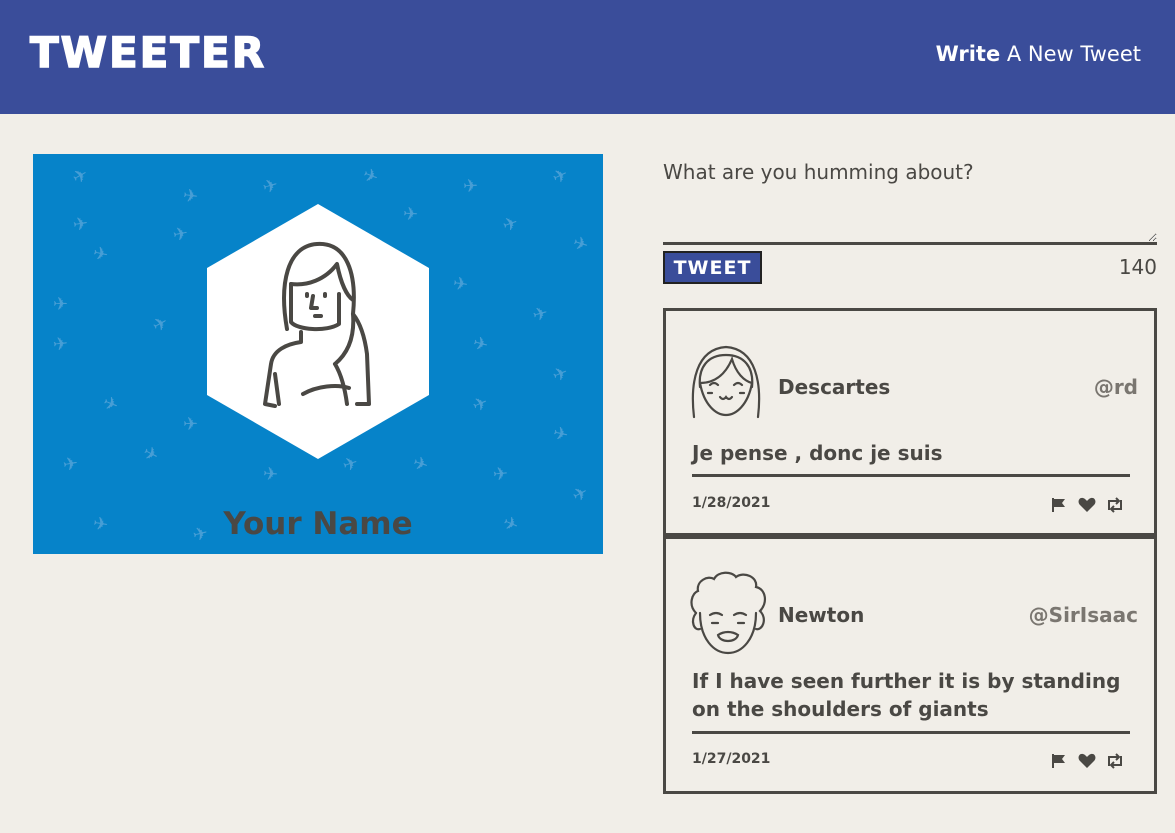 This screenshot has width=1175, height=833. Describe the element at coordinates (587, 57) in the screenshot. I see `top-nav: TWEETER Write A New Tweet` at that location.